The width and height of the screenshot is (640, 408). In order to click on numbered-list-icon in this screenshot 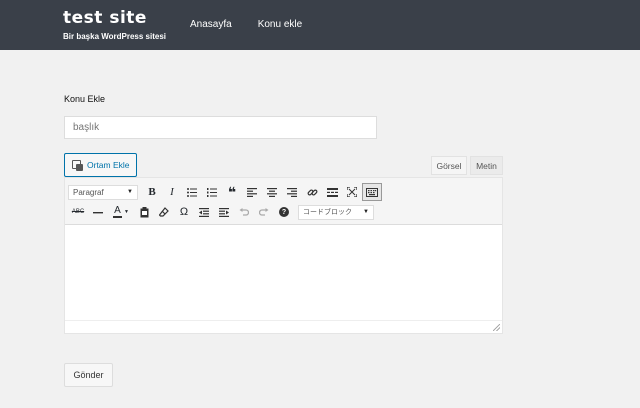, I will do `click(212, 192)`.